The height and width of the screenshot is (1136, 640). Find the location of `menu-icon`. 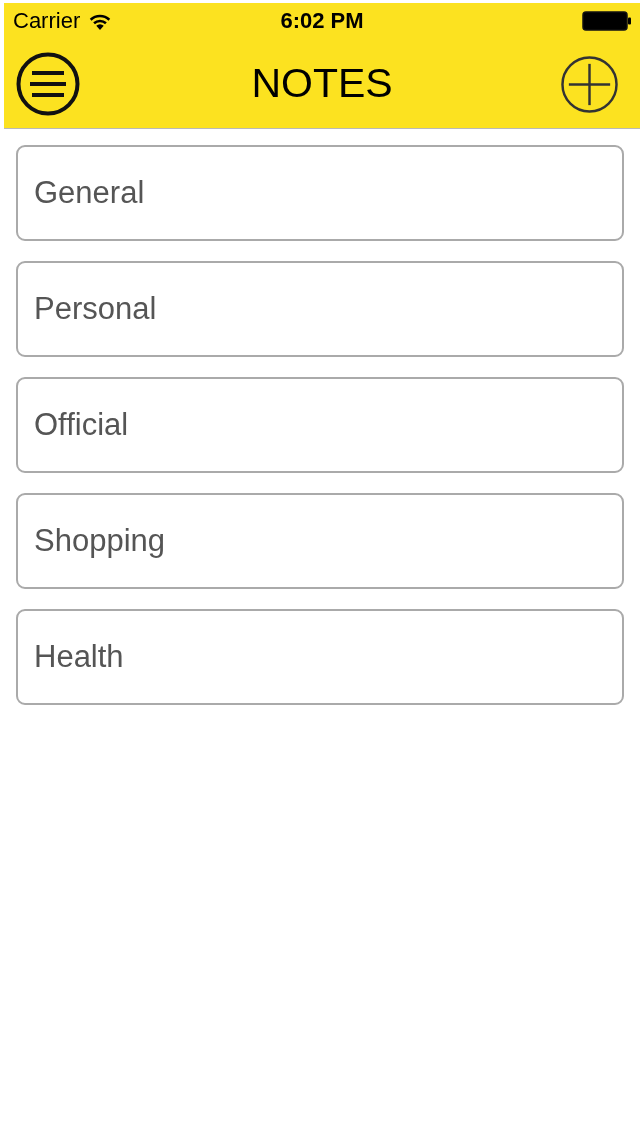

menu-icon is located at coordinates (48, 83).